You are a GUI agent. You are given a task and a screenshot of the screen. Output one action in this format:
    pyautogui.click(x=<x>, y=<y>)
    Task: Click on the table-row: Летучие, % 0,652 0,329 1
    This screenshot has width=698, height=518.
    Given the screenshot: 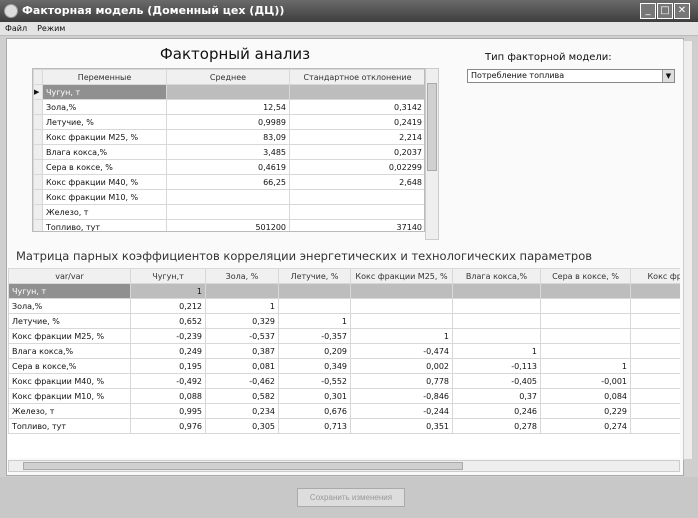 What is the action you would take?
    pyautogui.click(x=344, y=321)
    